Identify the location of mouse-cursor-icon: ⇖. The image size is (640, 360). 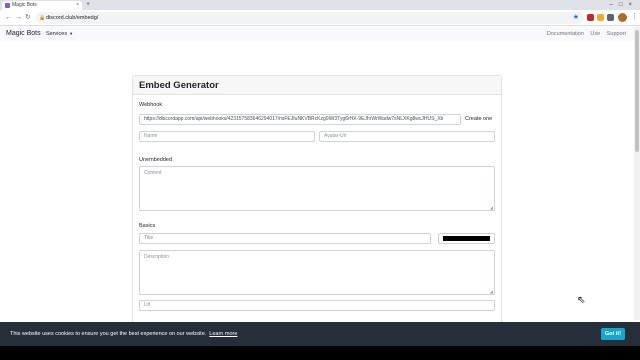
(581, 300).